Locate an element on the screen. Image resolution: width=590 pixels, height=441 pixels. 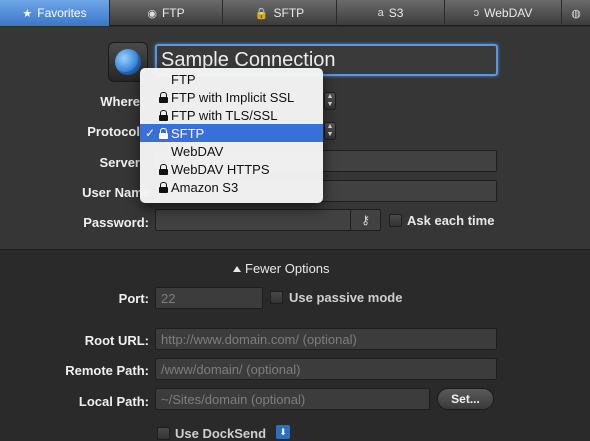
star-icon: ★ is located at coordinates (27, 13).